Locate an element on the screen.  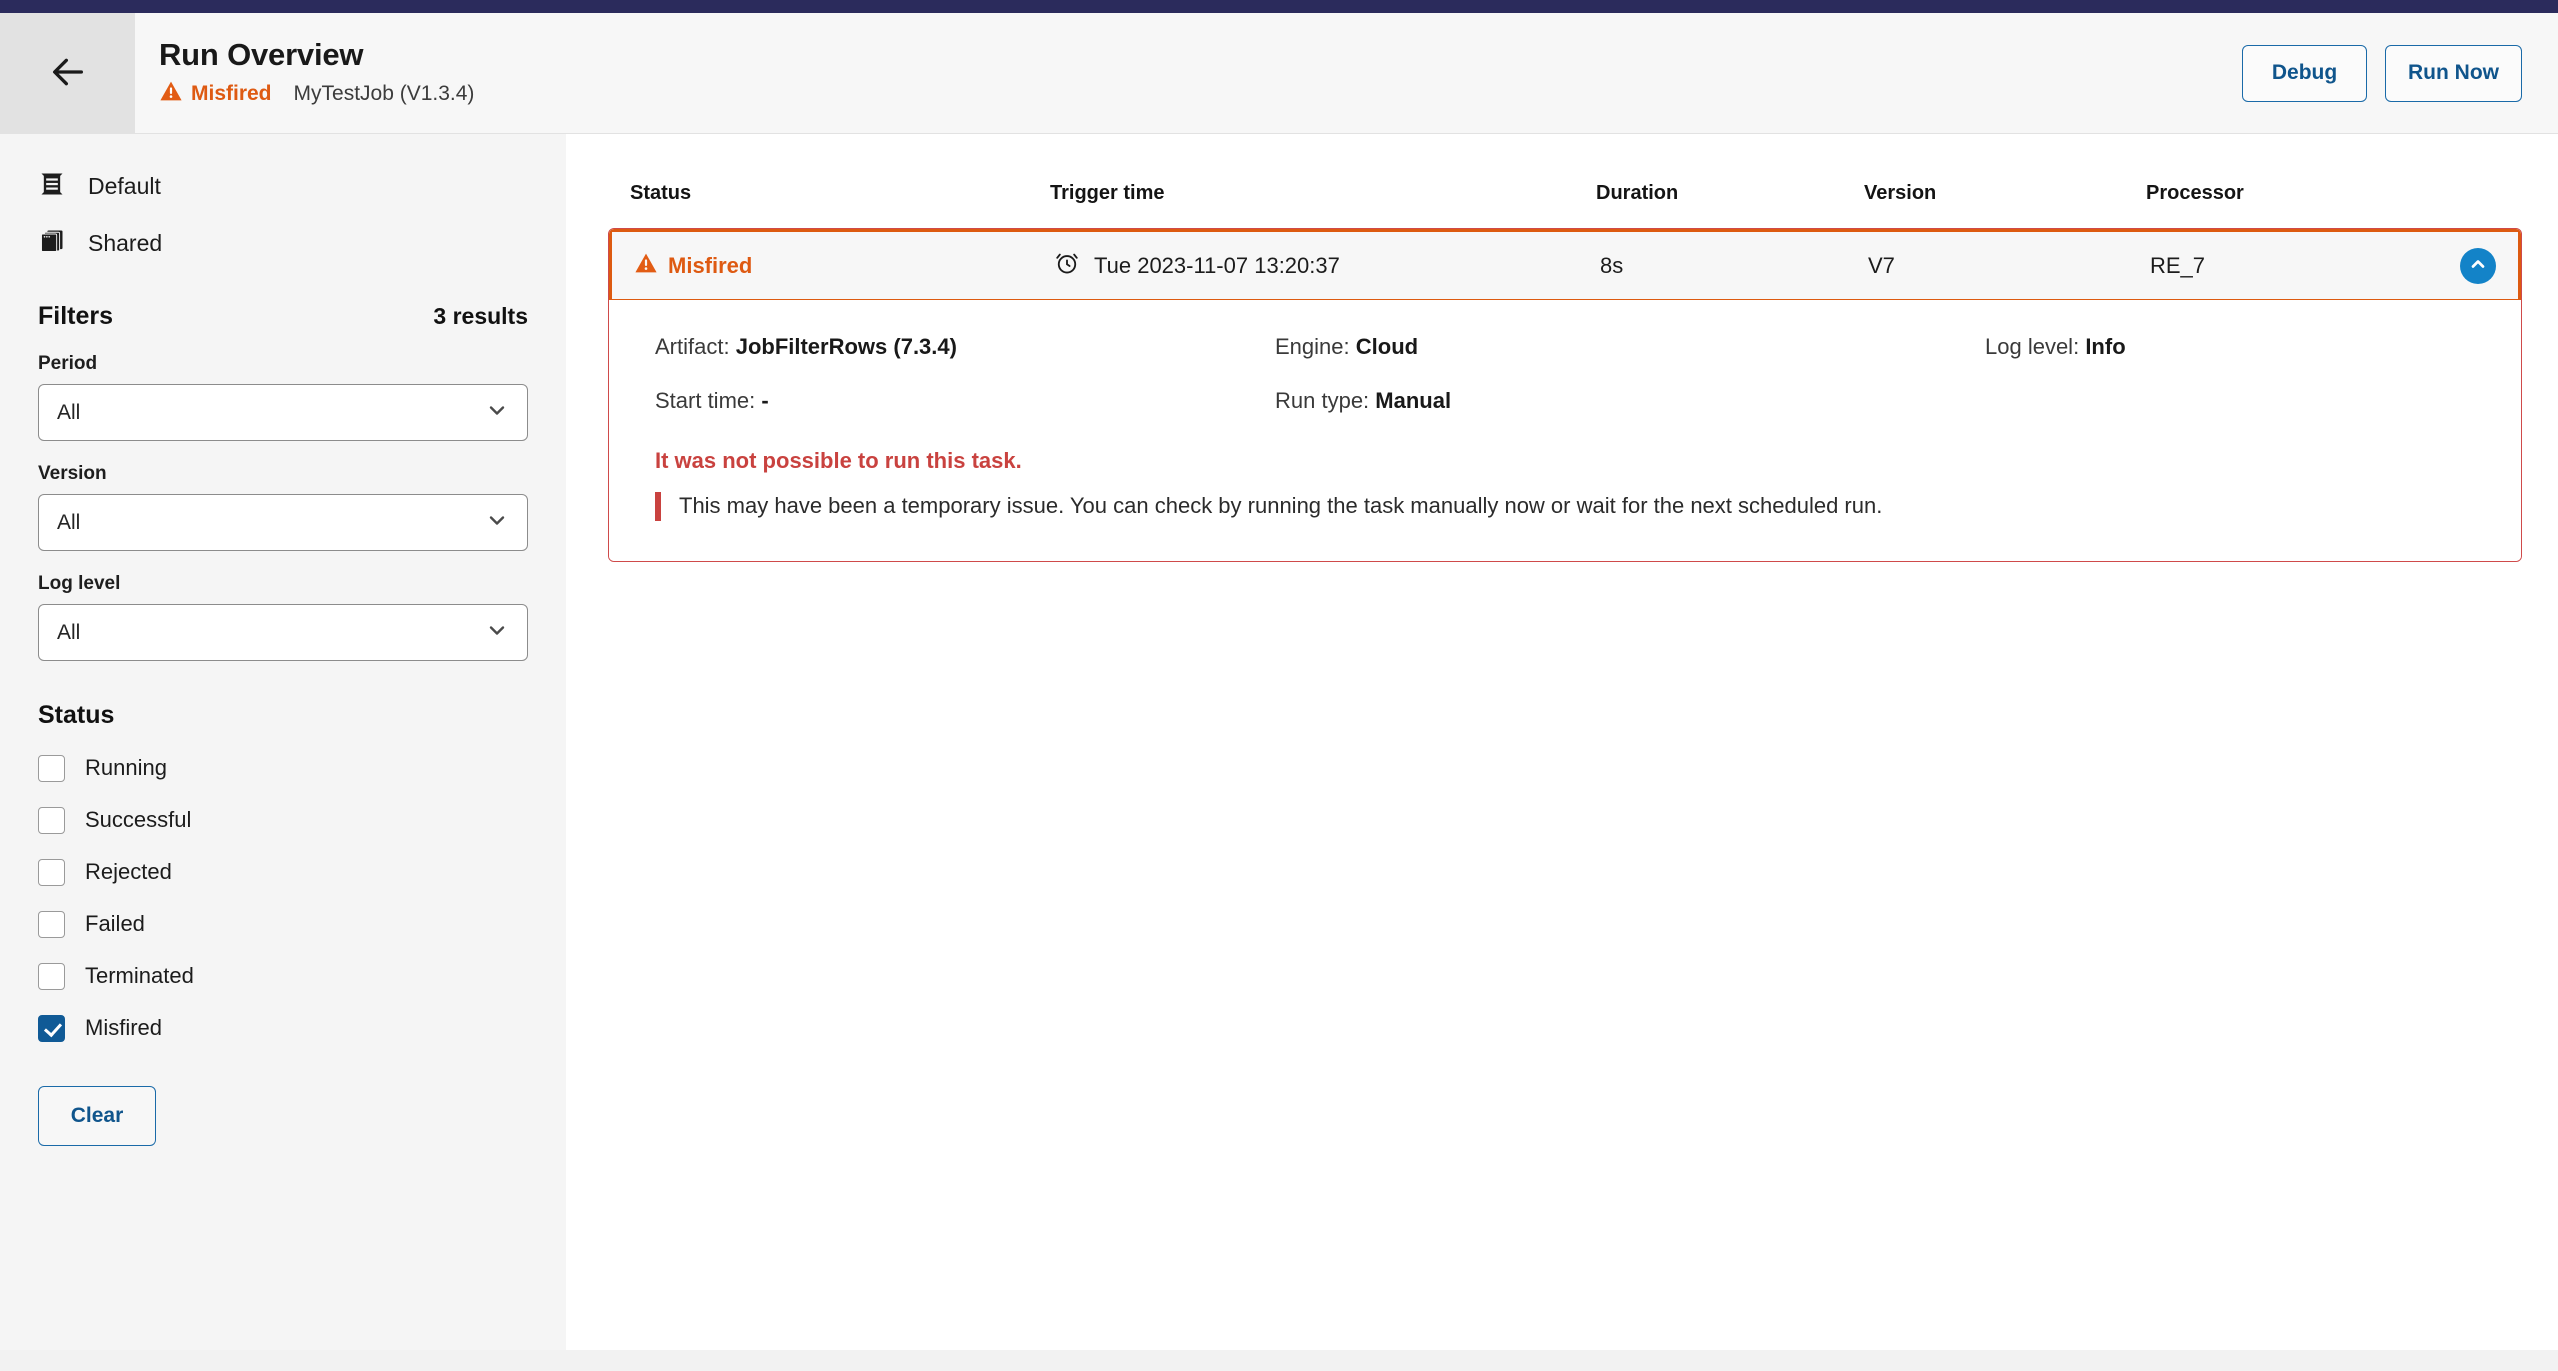
collapse-row-button is located at coordinates (2478, 265).